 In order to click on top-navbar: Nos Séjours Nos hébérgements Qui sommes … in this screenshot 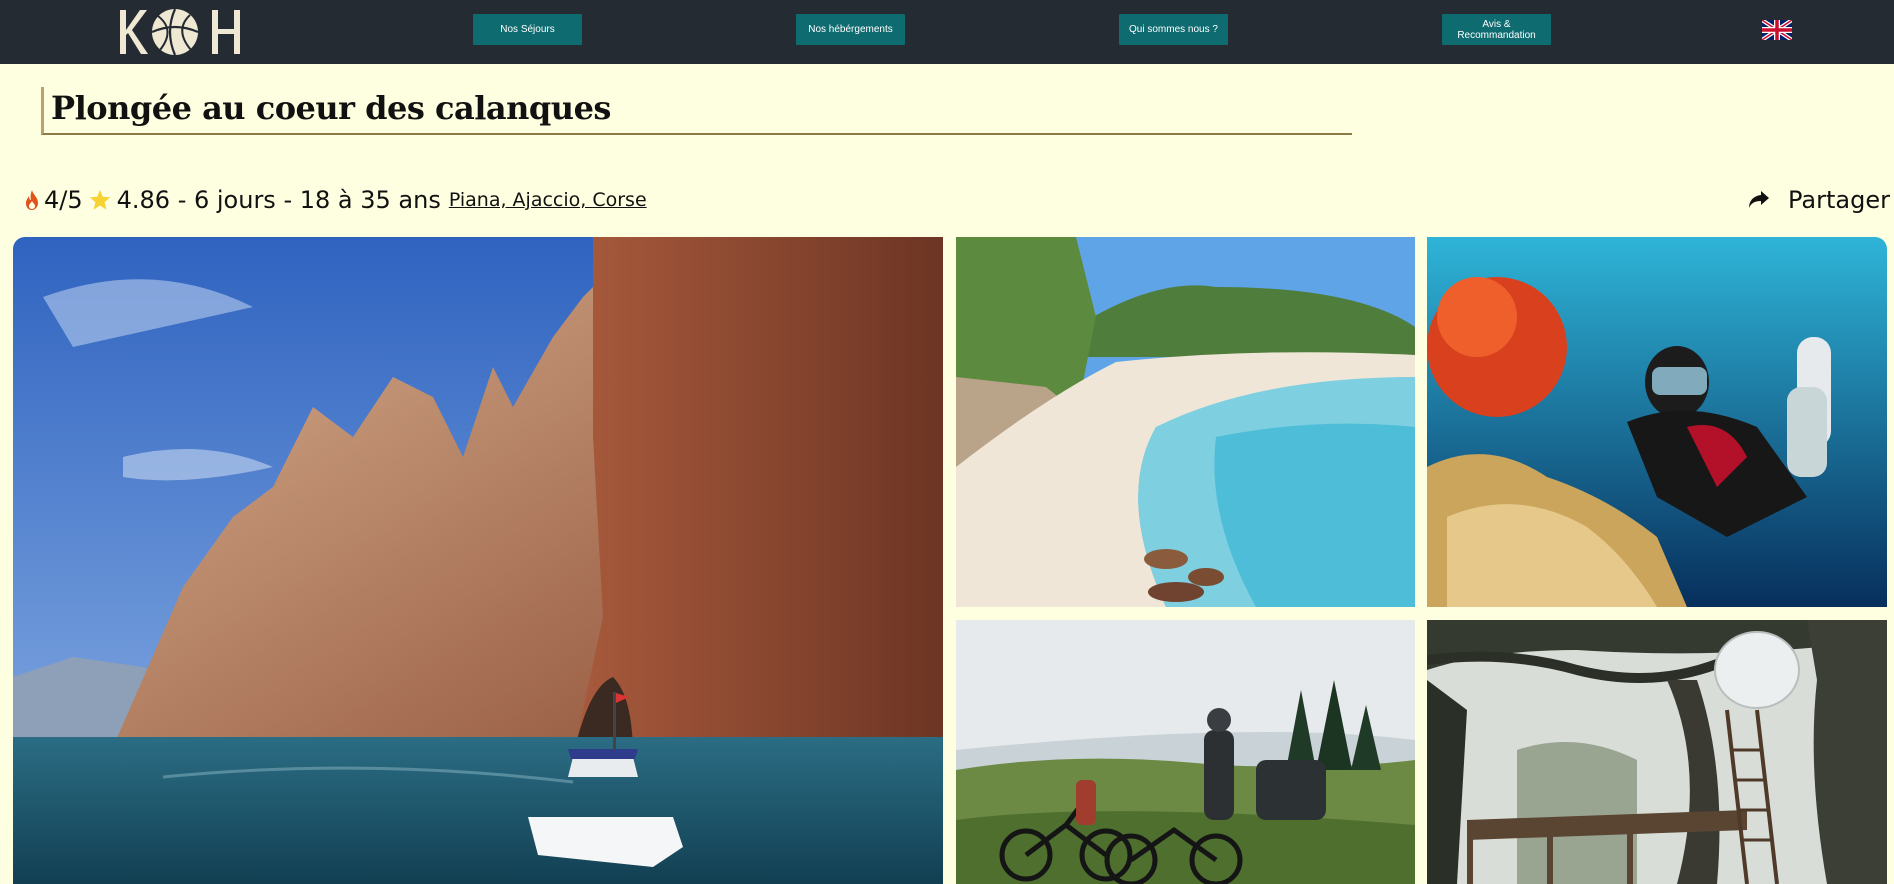, I will do `click(947, 32)`.